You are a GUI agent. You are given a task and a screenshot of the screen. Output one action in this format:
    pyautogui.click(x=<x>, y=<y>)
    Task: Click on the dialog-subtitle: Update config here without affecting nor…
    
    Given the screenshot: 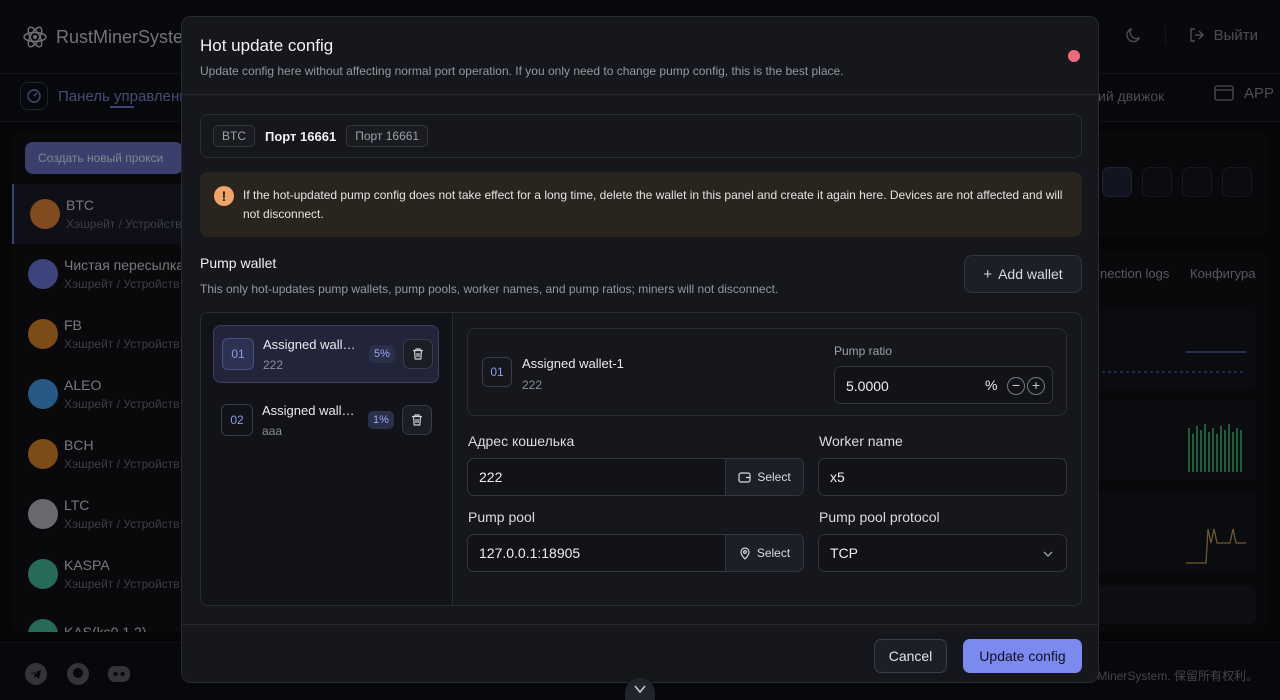 What is the action you would take?
    pyautogui.click(x=522, y=71)
    